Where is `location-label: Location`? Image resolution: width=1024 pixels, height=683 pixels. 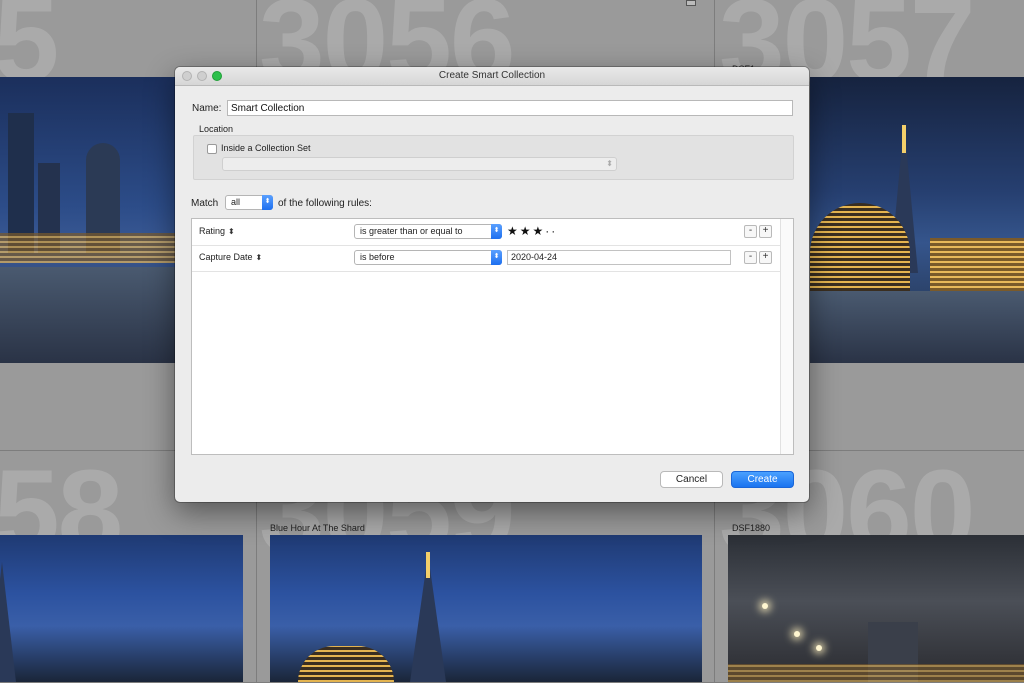 location-label: Location is located at coordinates (216, 129).